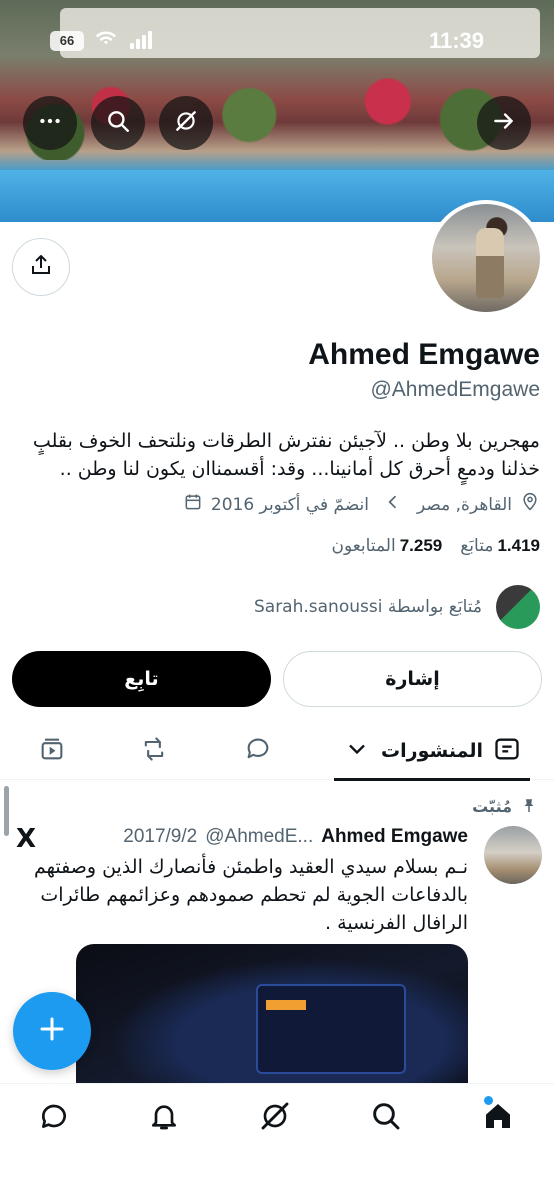  I want to click on nav-grok, so click(275, 1118).